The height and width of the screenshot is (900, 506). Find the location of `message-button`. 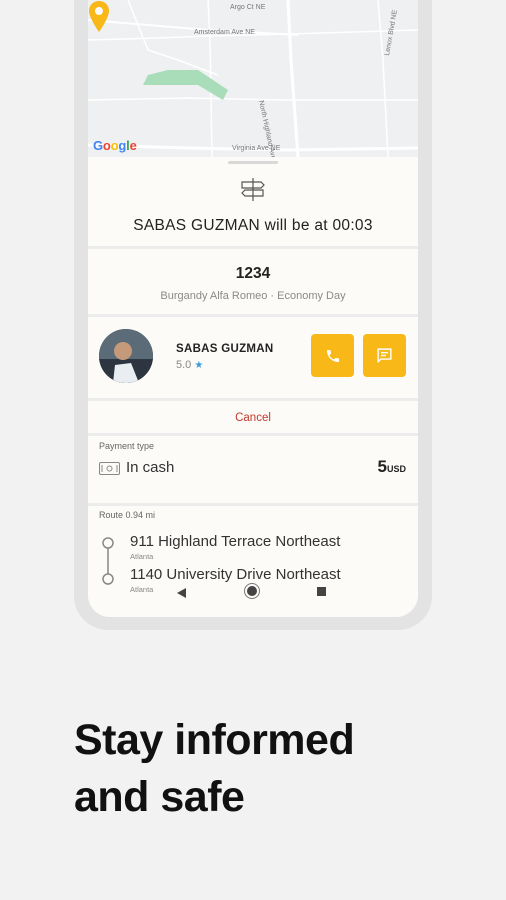

message-button is located at coordinates (384, 355).